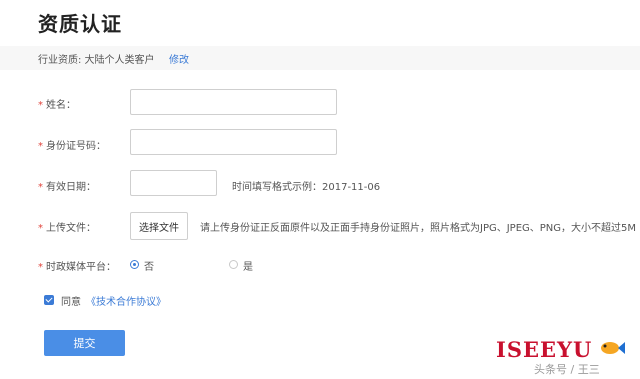 The height and width of the screenshot is (379, 640). Describe the element at coordinates (76, 146) in the screenshot. I see `id-number-label-text: 身份证号码：` at that location.